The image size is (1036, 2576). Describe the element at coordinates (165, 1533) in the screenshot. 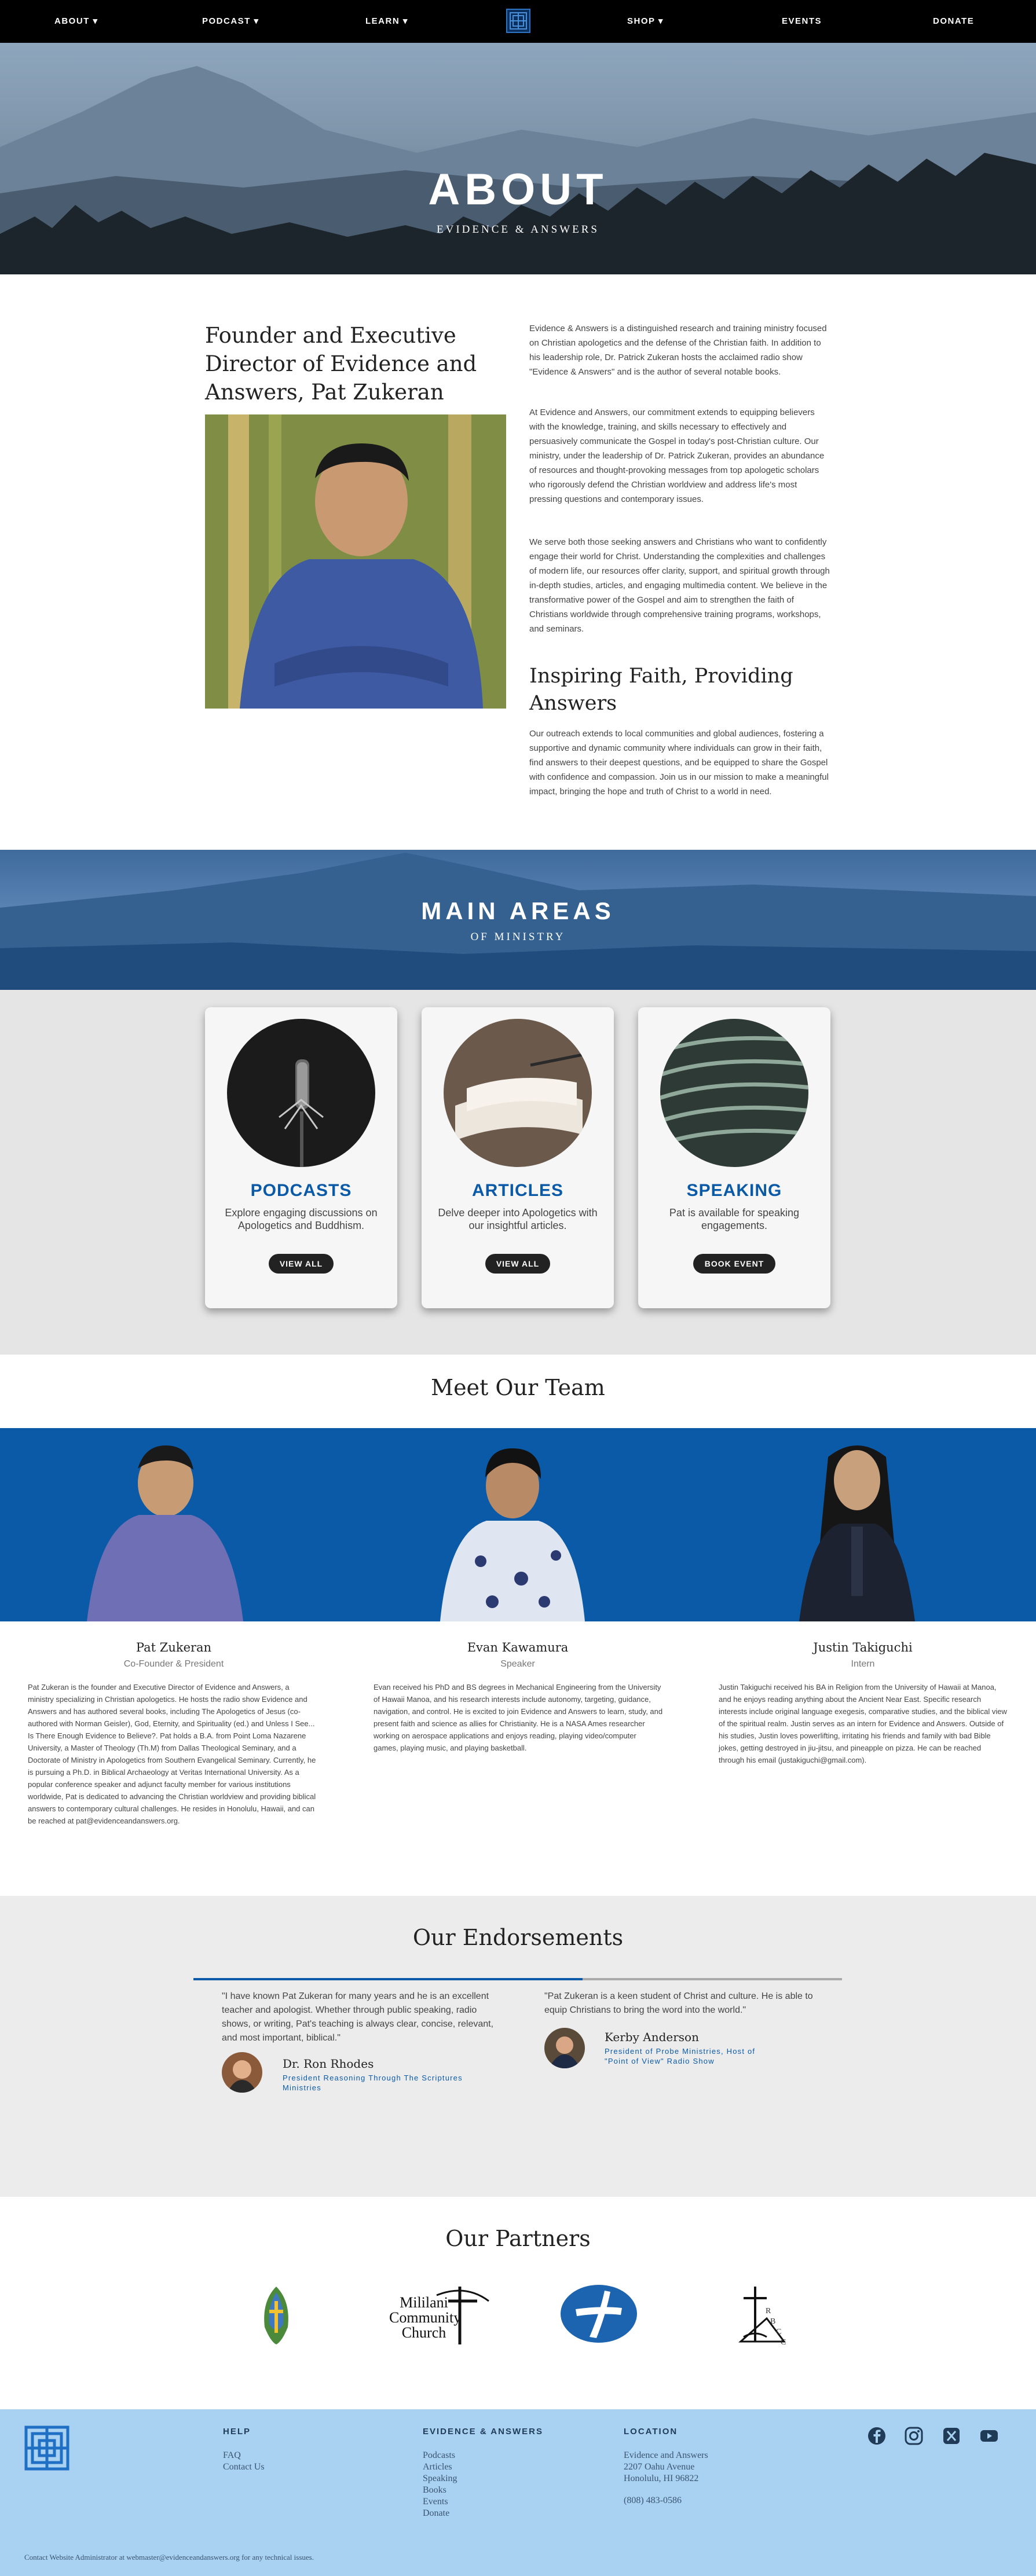

I see `team-photo-pat` at that location.